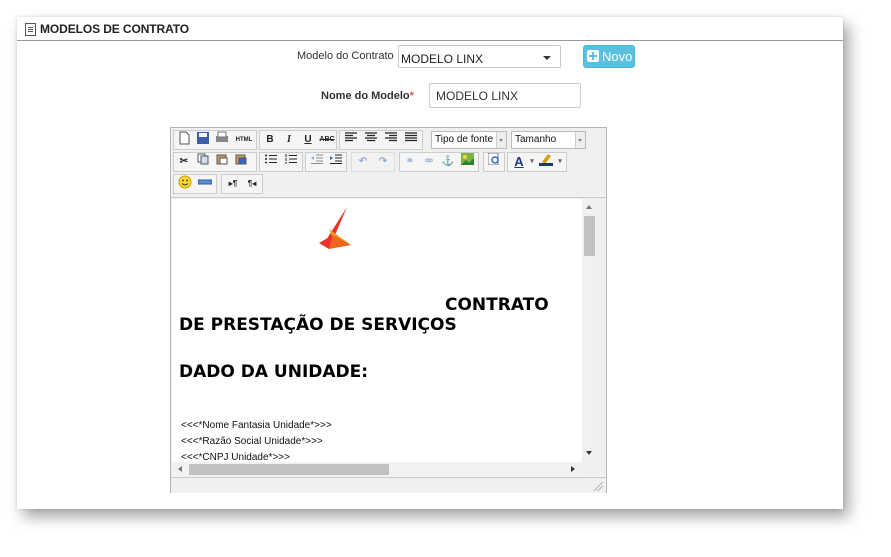 The width and height of the screenshot is (891, 557). I want to click on clipboard-group: ✂, so click(215, 162).